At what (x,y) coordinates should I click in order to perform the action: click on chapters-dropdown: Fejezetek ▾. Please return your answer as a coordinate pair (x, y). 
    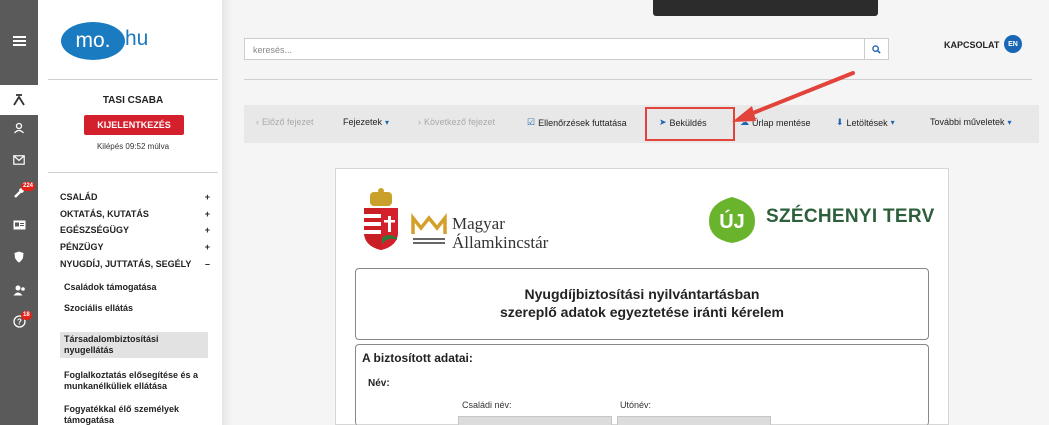
    Looking at the image, I should click on (366, 122).